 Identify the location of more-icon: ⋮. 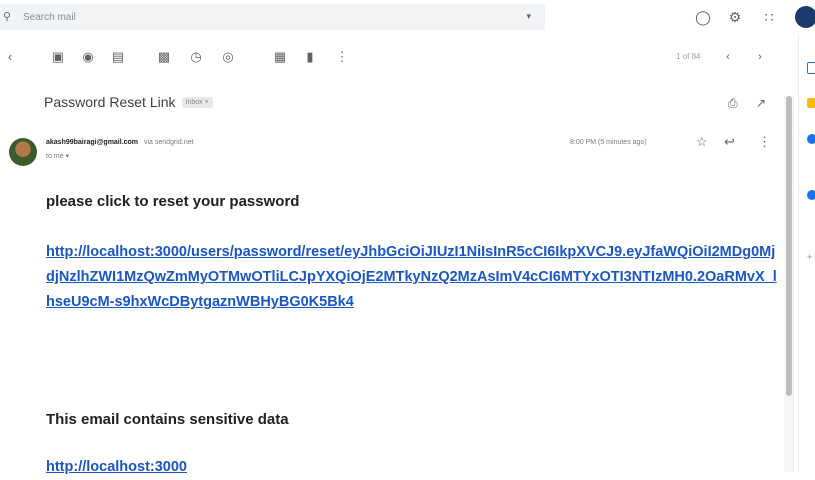
(342, 57).